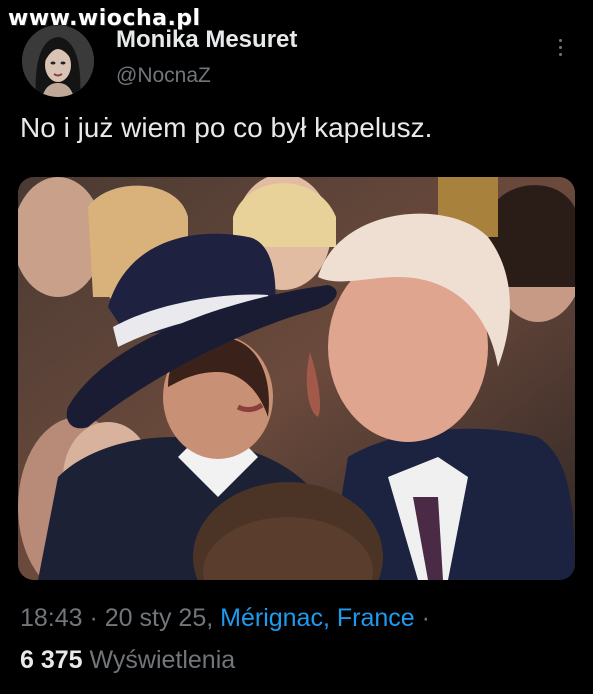  Describe the element at coordinates (560, 47) in the screenshot. I see `more-vertical-icon` at that location.